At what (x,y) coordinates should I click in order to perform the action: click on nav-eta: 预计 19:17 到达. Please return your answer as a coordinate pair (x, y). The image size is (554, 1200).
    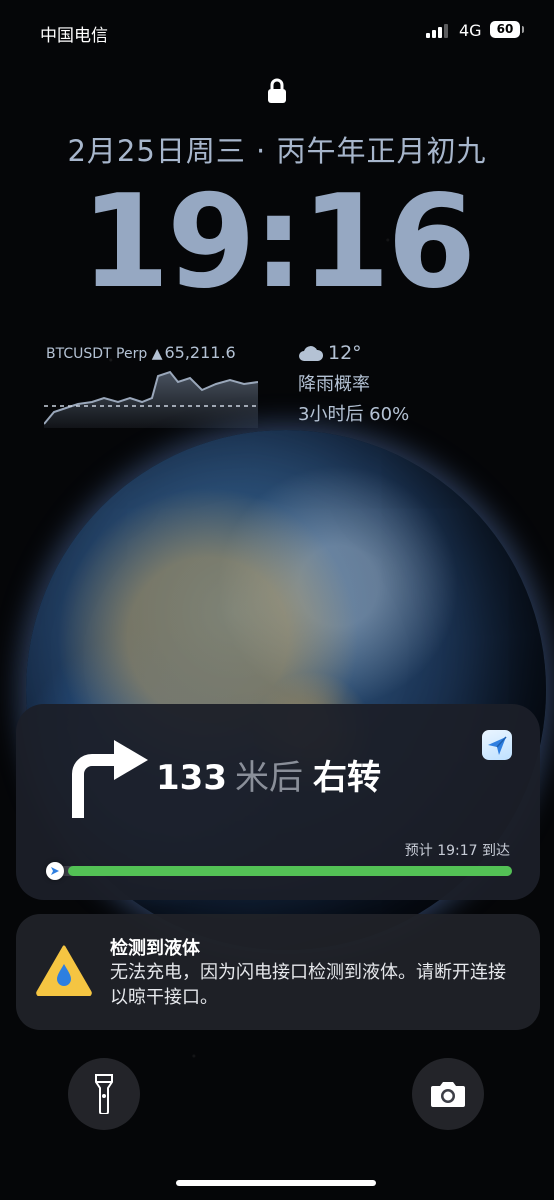
    Looking at the image, I should click on (457, 851).